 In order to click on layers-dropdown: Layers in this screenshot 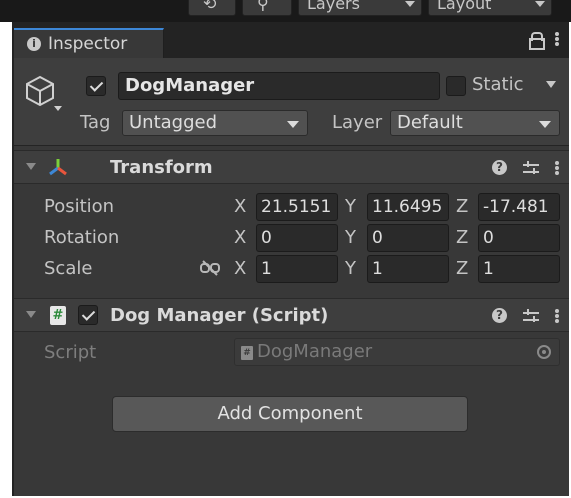, I will do `click(360, 8)`.